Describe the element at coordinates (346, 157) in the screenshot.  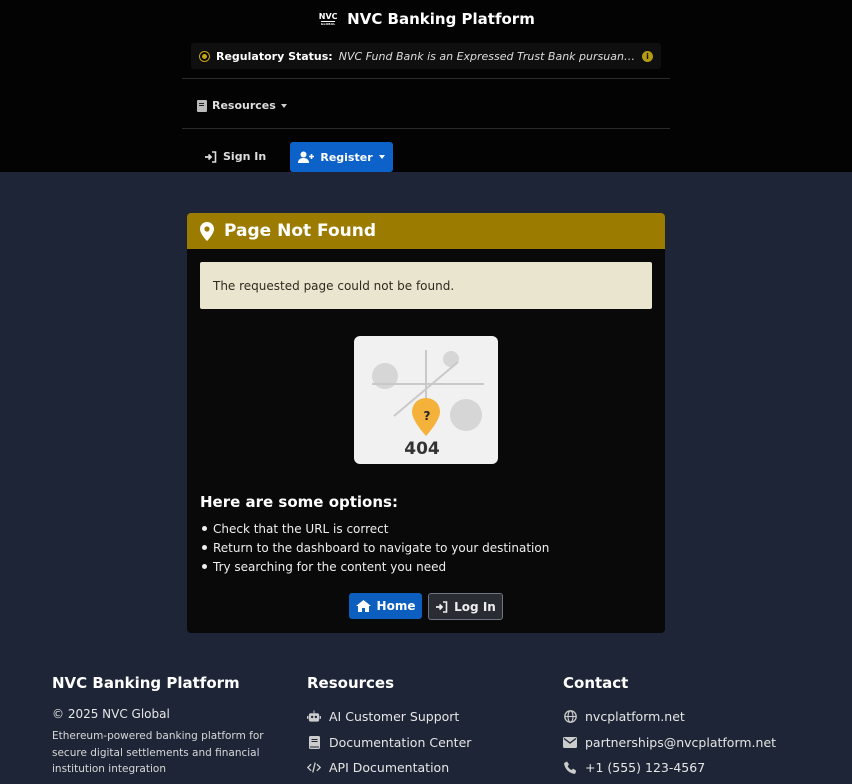
I see `register-label: Register` at that location.